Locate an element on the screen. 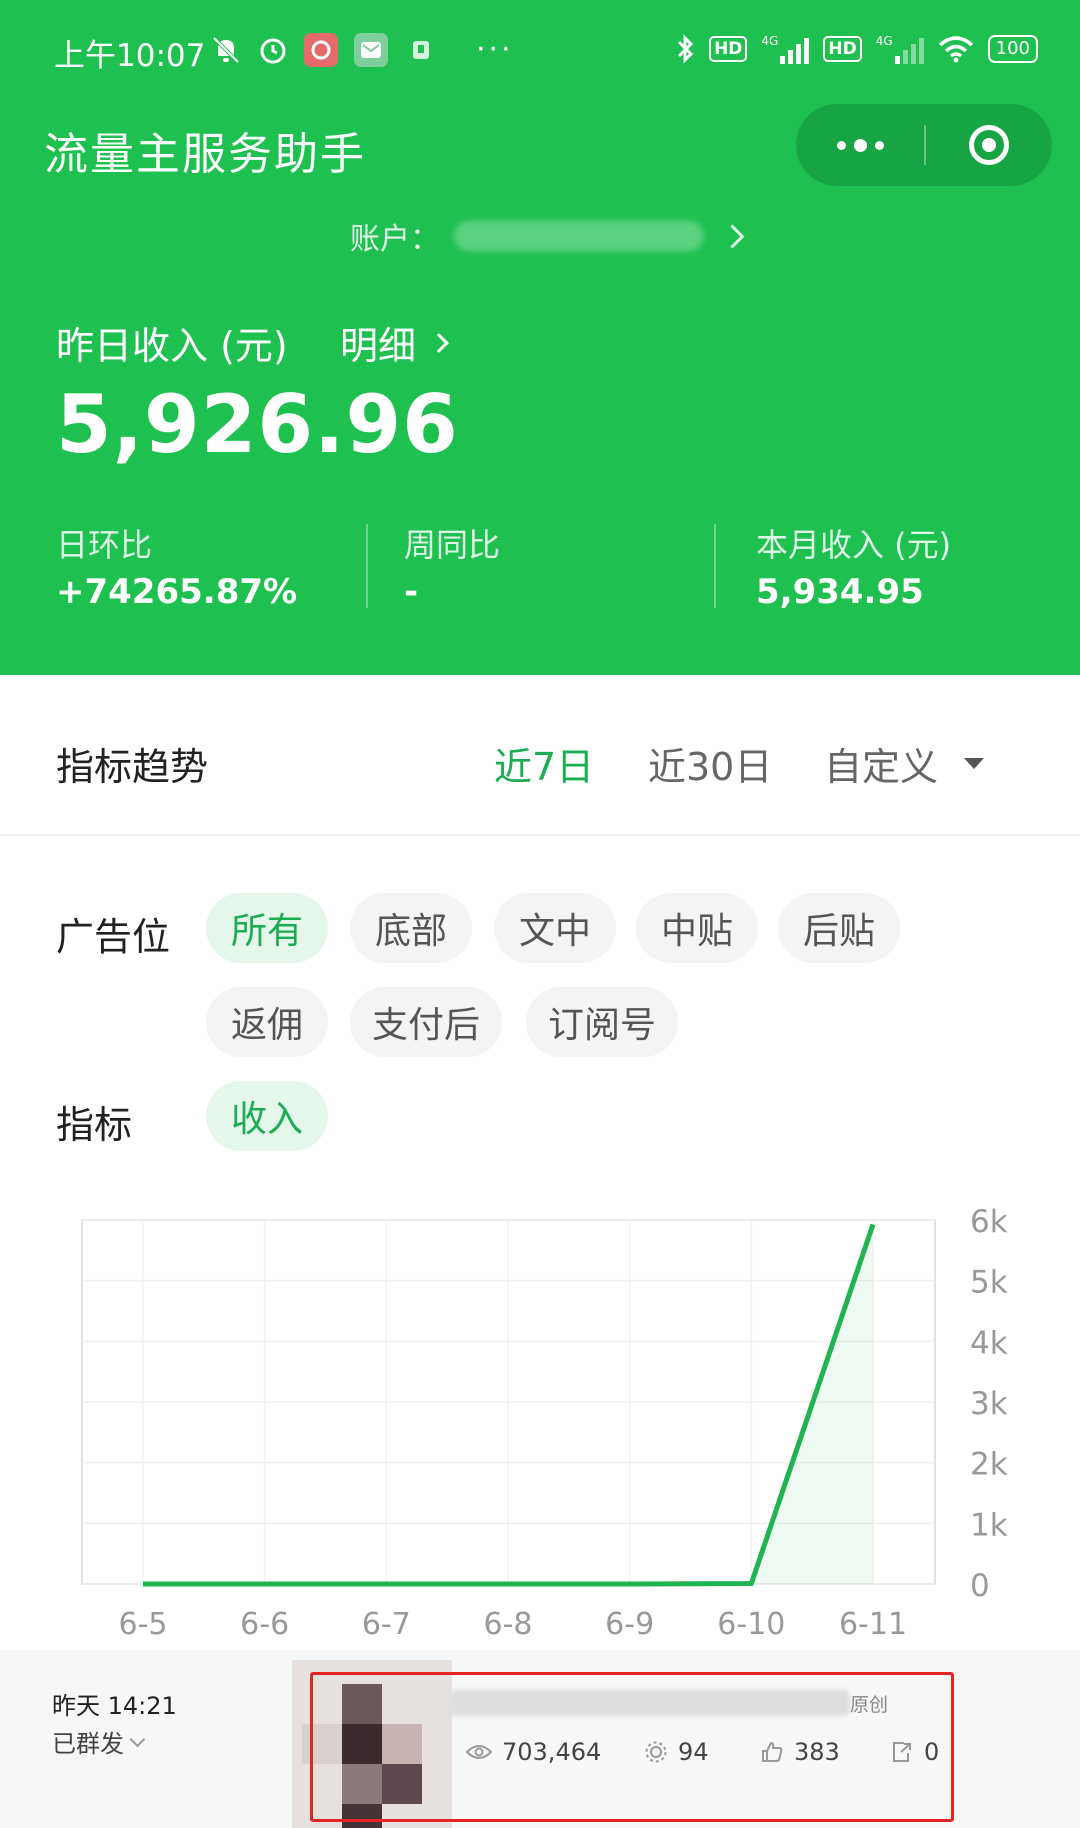  range-tab-custom-label: 自定义 is located at coordinates (881, 767).